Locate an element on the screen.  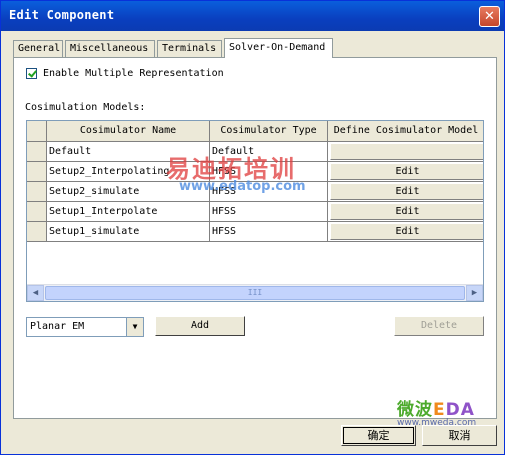
mweda-watermark: 微波EDA is located at coordinates (436, 407).